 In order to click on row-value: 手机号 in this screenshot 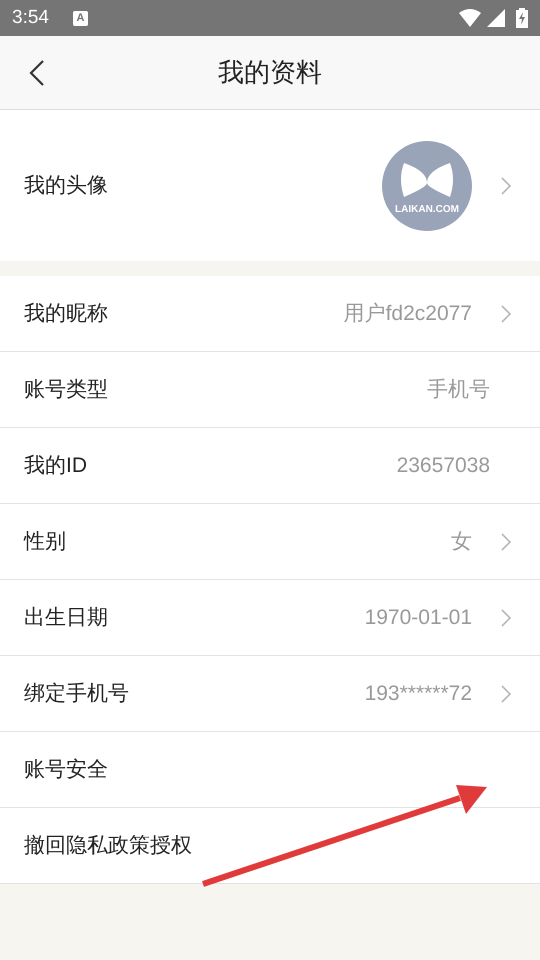, I will do `click(458, 389)`.